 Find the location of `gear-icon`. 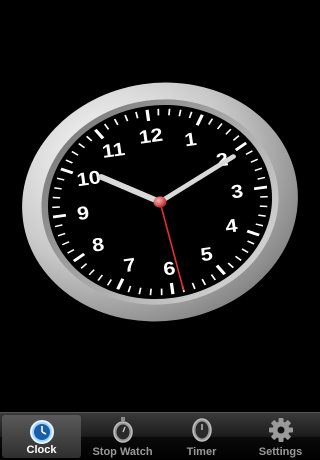

gear-icon is located at coordinates (280, 430).